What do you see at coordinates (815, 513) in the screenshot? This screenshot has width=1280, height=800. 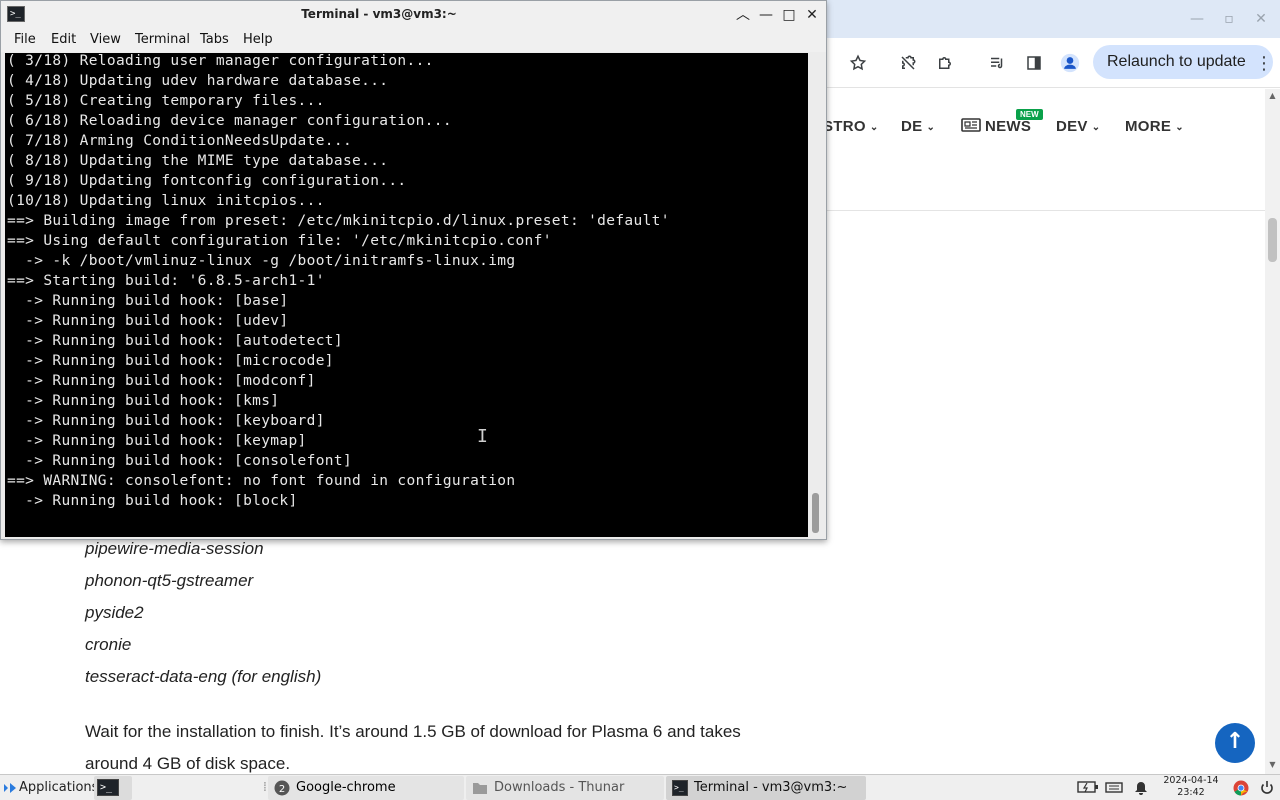 I see `terminal-scroll-thumb` at bounding box center [815, 513].